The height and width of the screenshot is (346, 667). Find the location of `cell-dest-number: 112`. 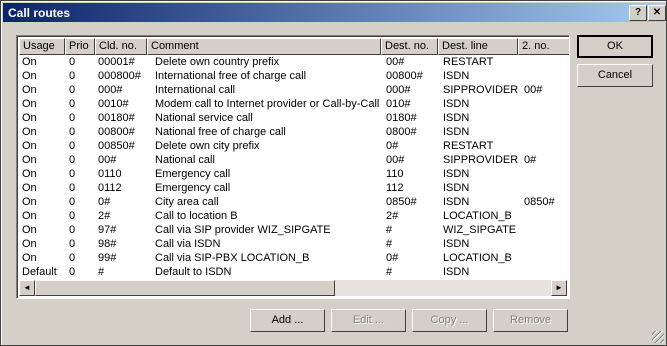

cell-dest-number: 112 is located at coordinates (395, 188).